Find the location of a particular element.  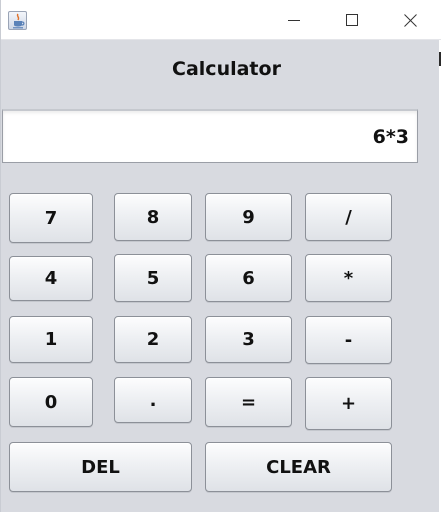

minimize-button is located at coordinates (294, 20).